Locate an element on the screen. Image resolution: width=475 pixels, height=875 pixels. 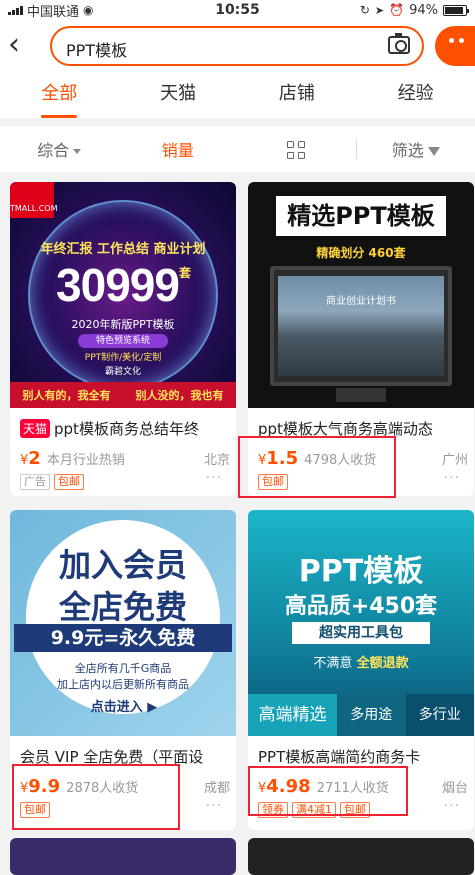
promo-brand: 霸碧文化 is located at coordinates (122, 372).